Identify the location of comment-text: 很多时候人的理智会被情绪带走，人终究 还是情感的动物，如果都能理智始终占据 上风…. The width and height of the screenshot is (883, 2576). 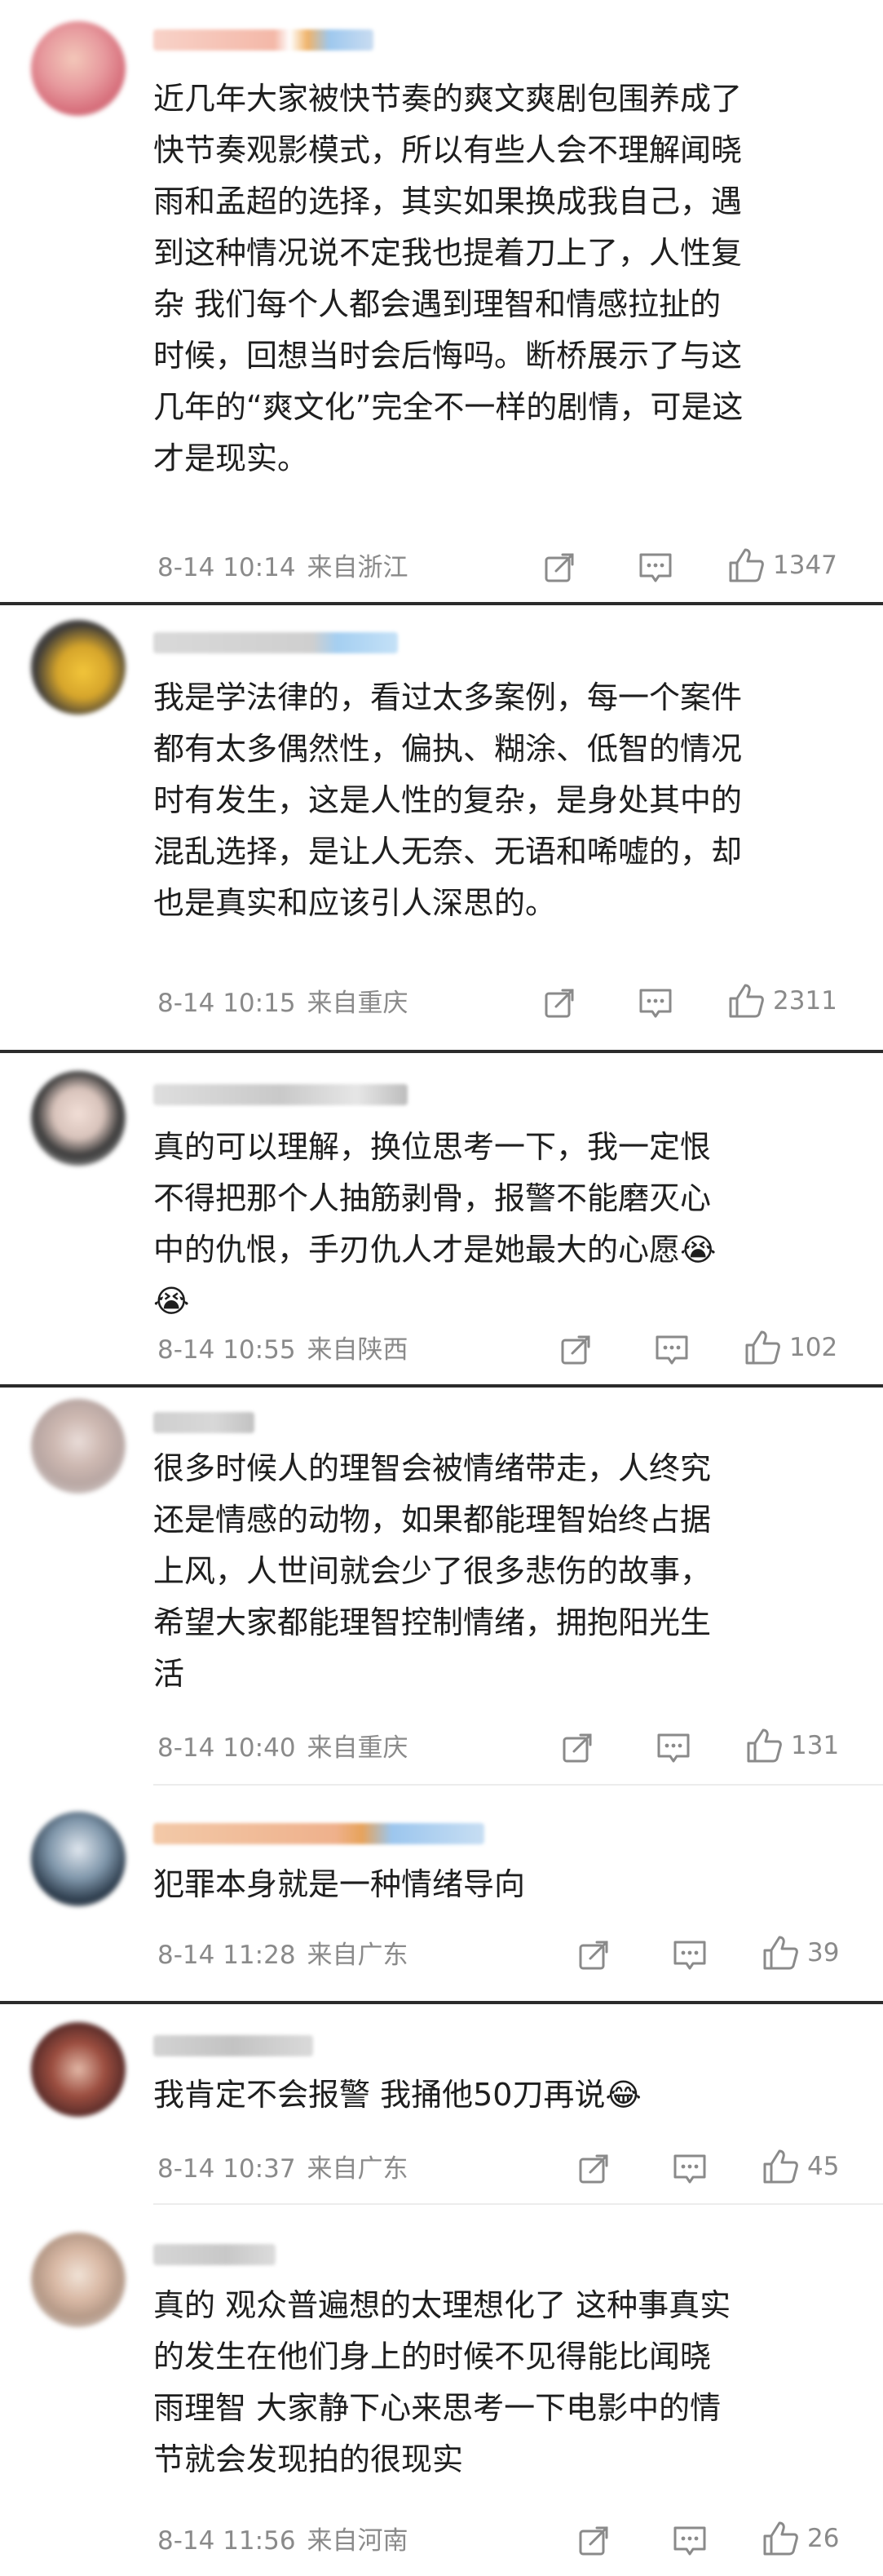
(432, 1571).